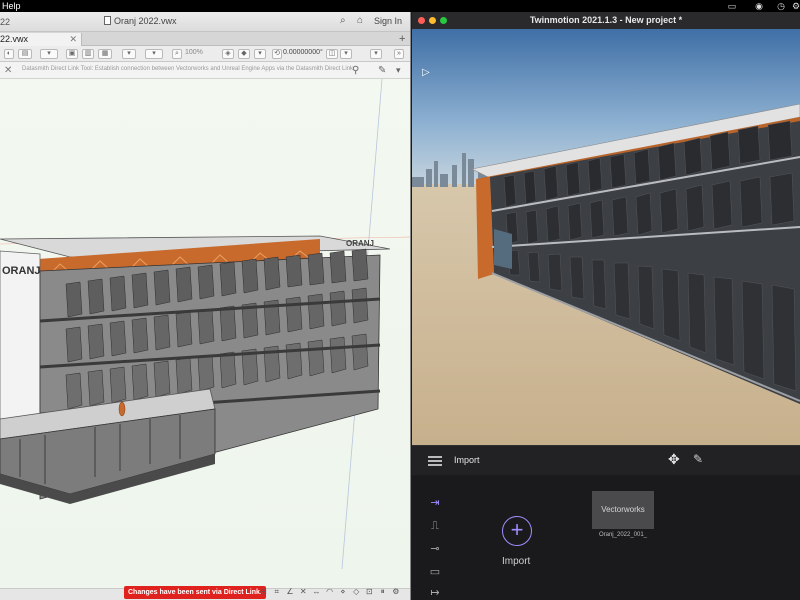 The height and width of the screenshot is (600, 800). I want to click on snap-object-icon: ⌗, so click(276, 592).